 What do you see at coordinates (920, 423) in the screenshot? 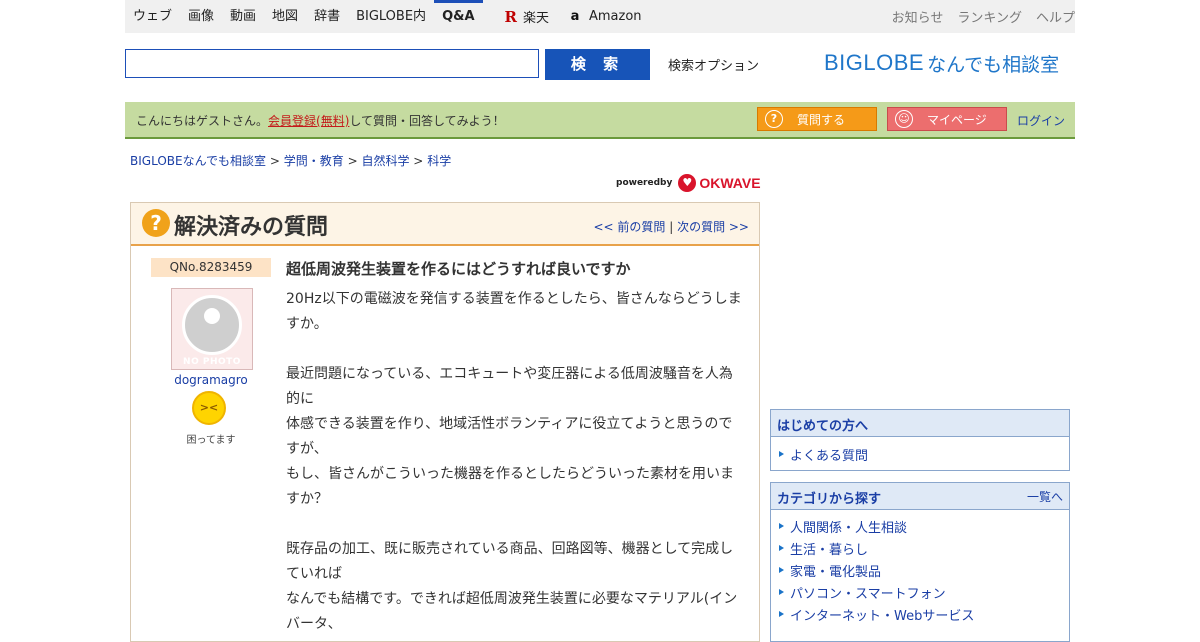
I see `sidebar-beginners-header: はじめての方へ` at bounding box center [920, 423].